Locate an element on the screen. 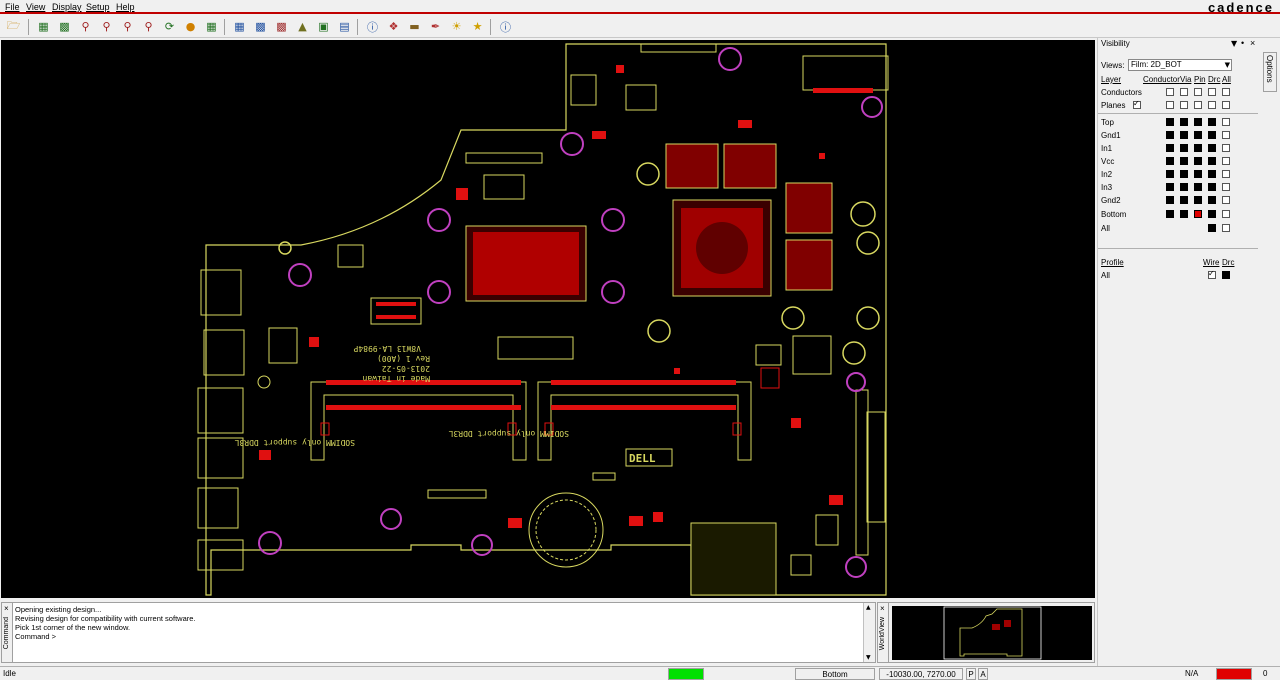 This screenshot has height=680, width=1280. checkbox-profile-drc is located at coordinates (1226, 275).